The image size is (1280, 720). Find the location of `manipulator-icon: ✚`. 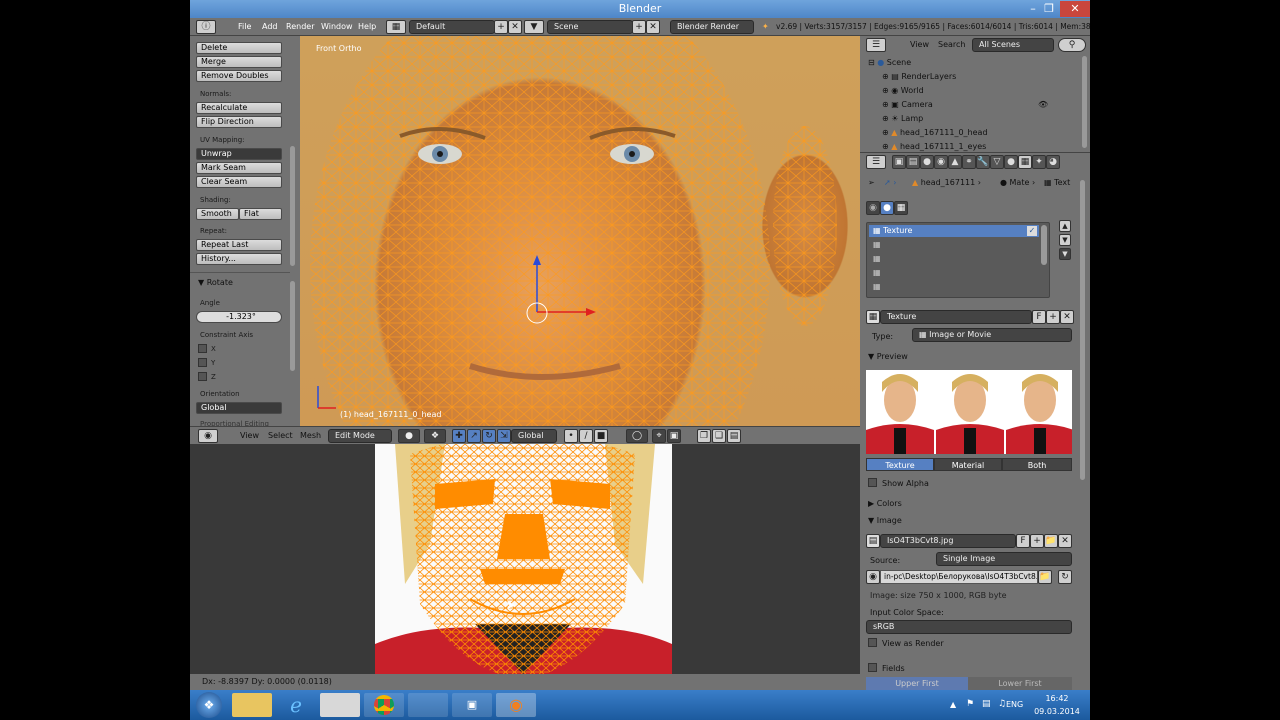

manipulator-icon: ✚ is located at coordinates (459, 436).